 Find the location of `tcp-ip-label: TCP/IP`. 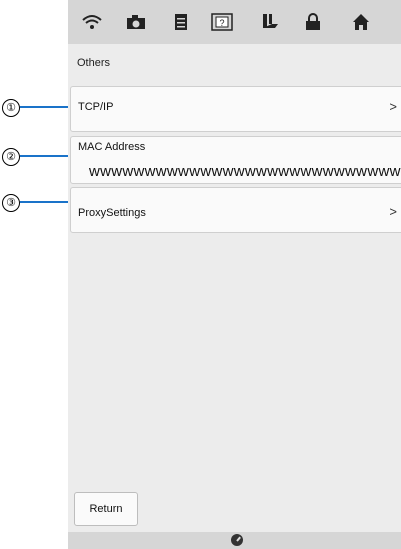

tcp-ip-label: TCP/IP is located at coordinates (96, 107).